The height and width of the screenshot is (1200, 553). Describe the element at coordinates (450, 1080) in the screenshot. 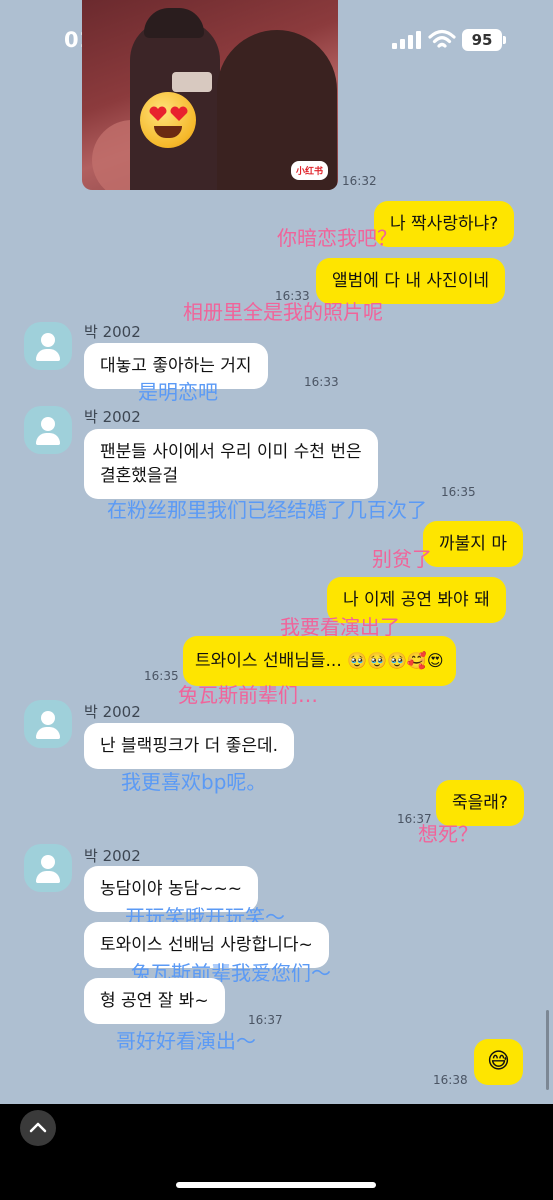

I see `timestamp: 16:38` at that location.